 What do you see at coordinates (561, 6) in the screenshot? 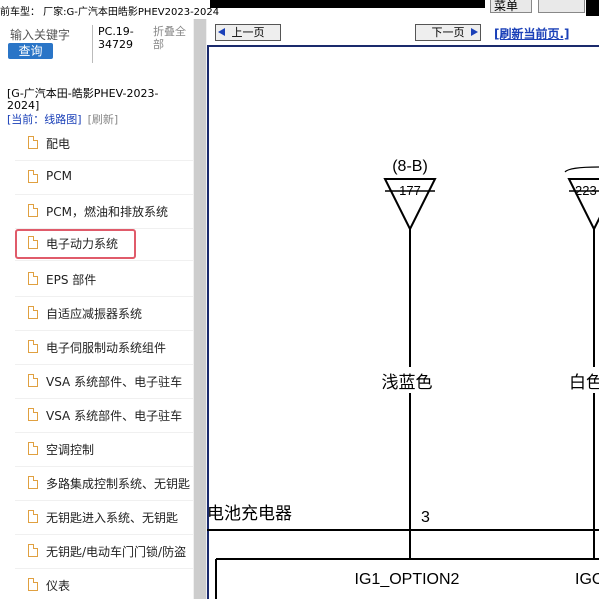
I see `toolbar-tab` at bounding box center [561, 6].